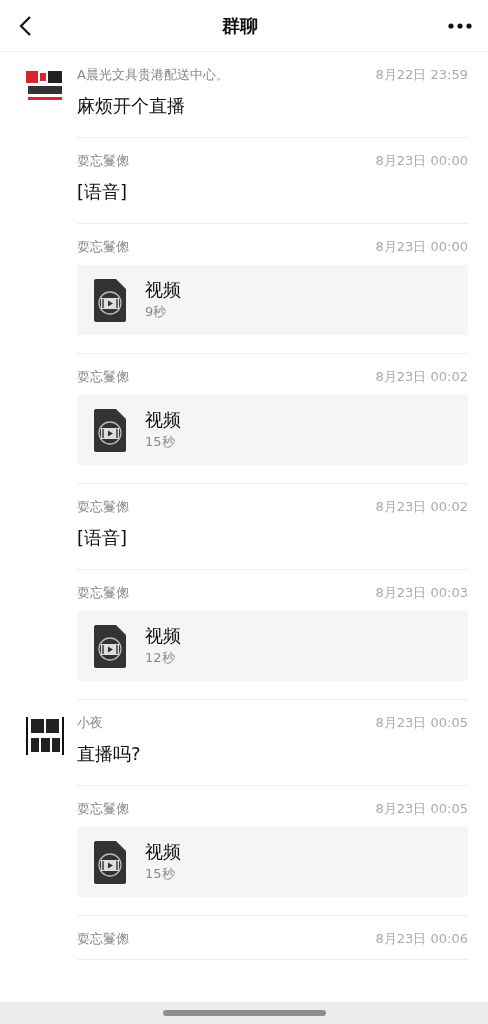  I want to click on message-time: 8月23日 00:06, so click(421, 939).